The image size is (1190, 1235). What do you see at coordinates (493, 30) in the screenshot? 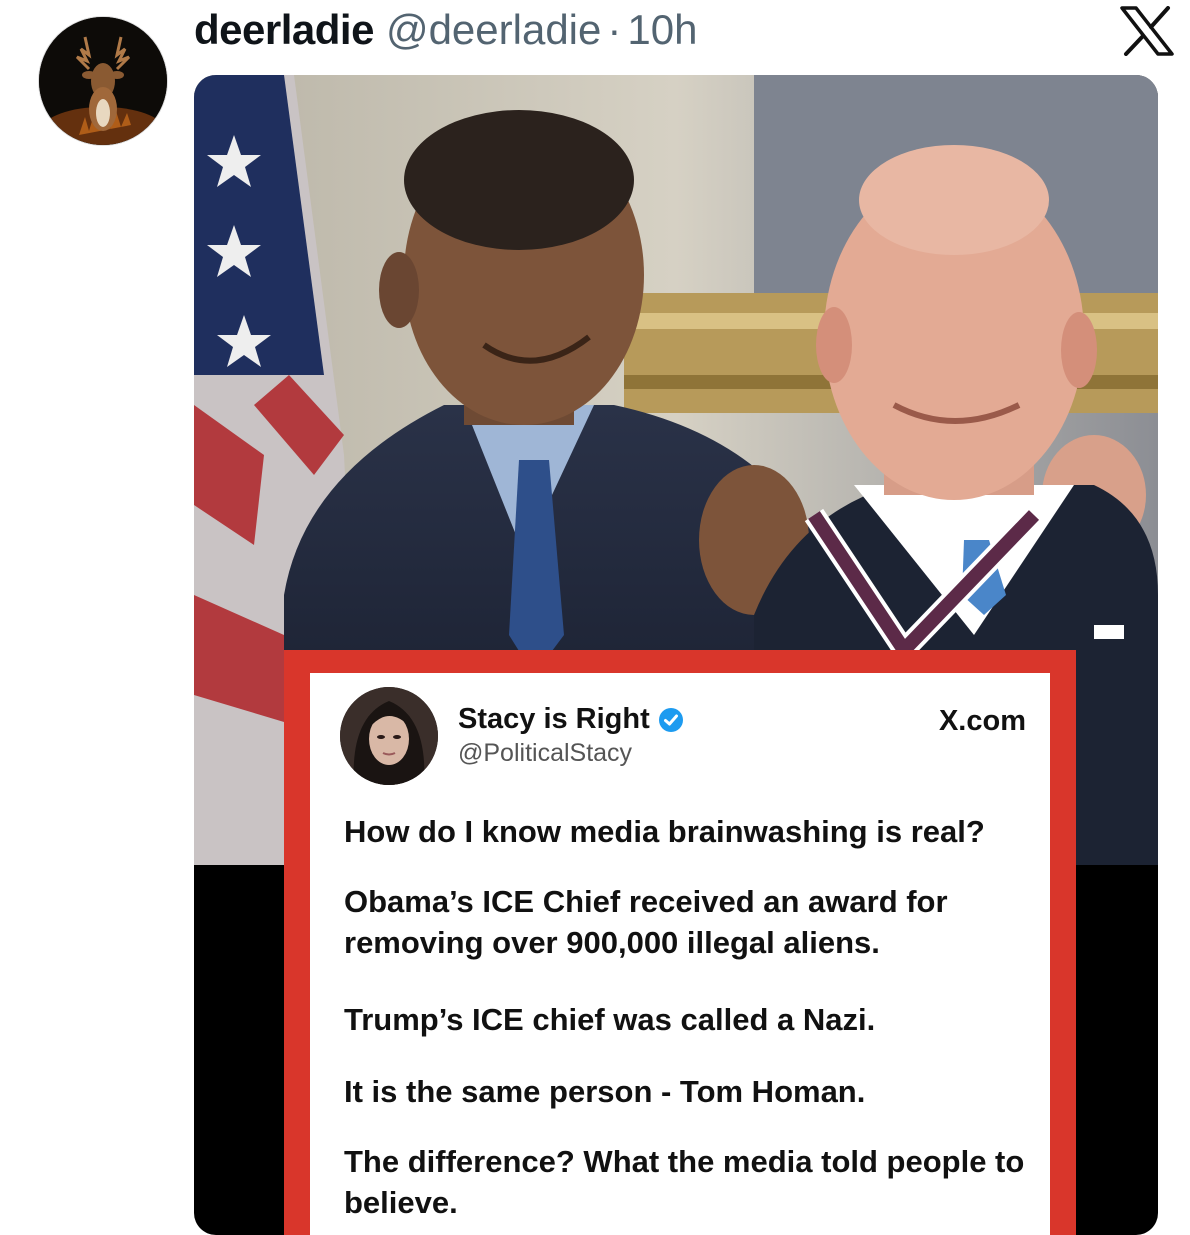
I see `author-handle: @deerladie` at bounding box center [493, 30].